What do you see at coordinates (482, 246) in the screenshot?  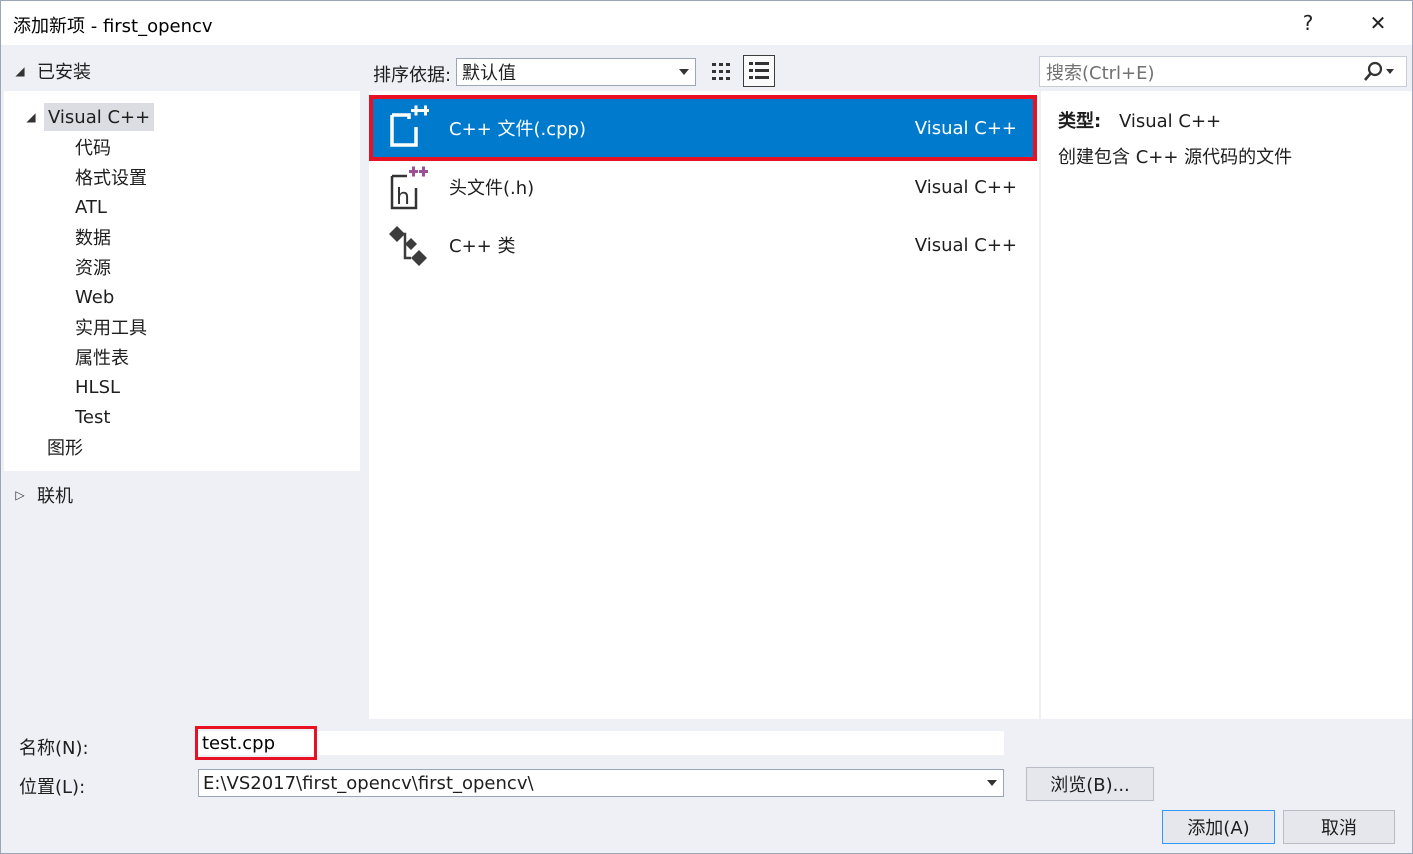 I see `item-name: C++ 类` at bounding box center [482, 246].